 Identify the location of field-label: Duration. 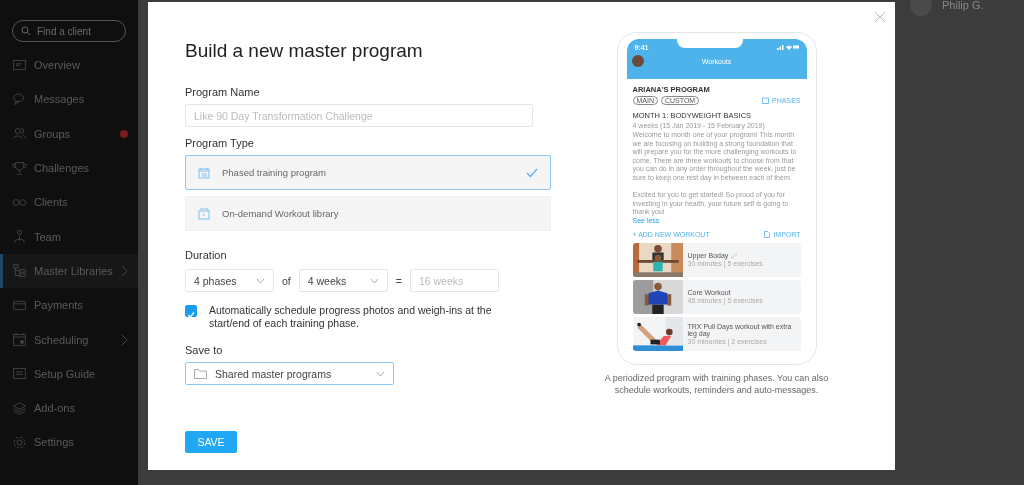
(206, 255).